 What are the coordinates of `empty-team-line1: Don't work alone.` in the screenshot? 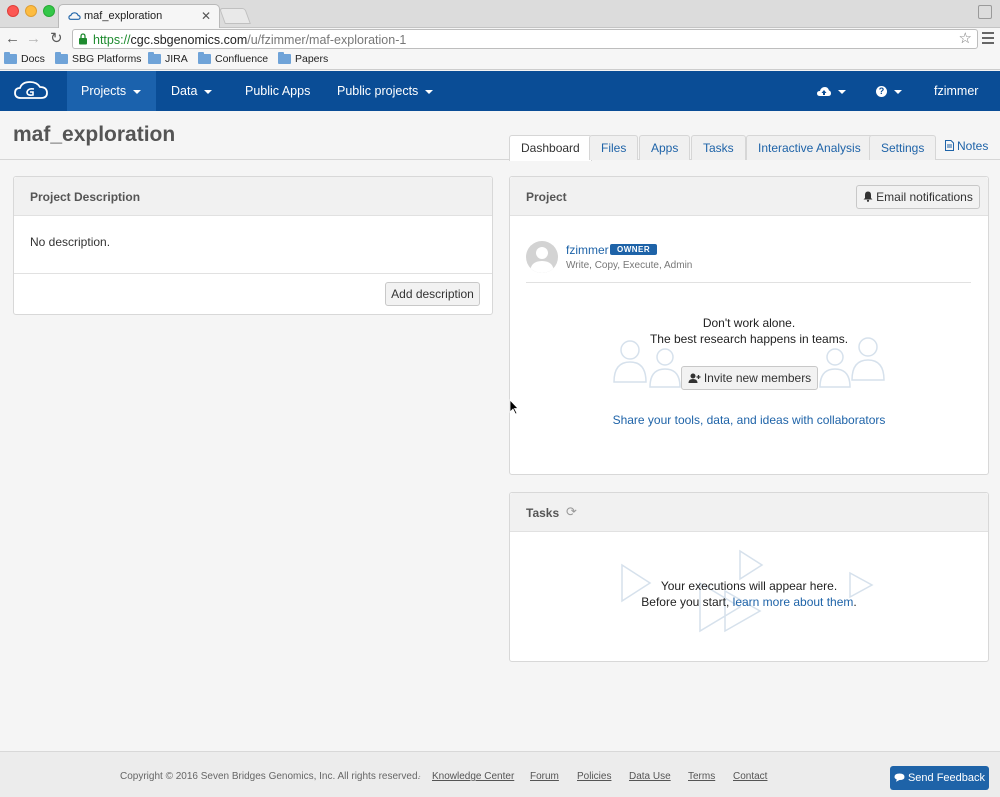 It's located at (749, 323).